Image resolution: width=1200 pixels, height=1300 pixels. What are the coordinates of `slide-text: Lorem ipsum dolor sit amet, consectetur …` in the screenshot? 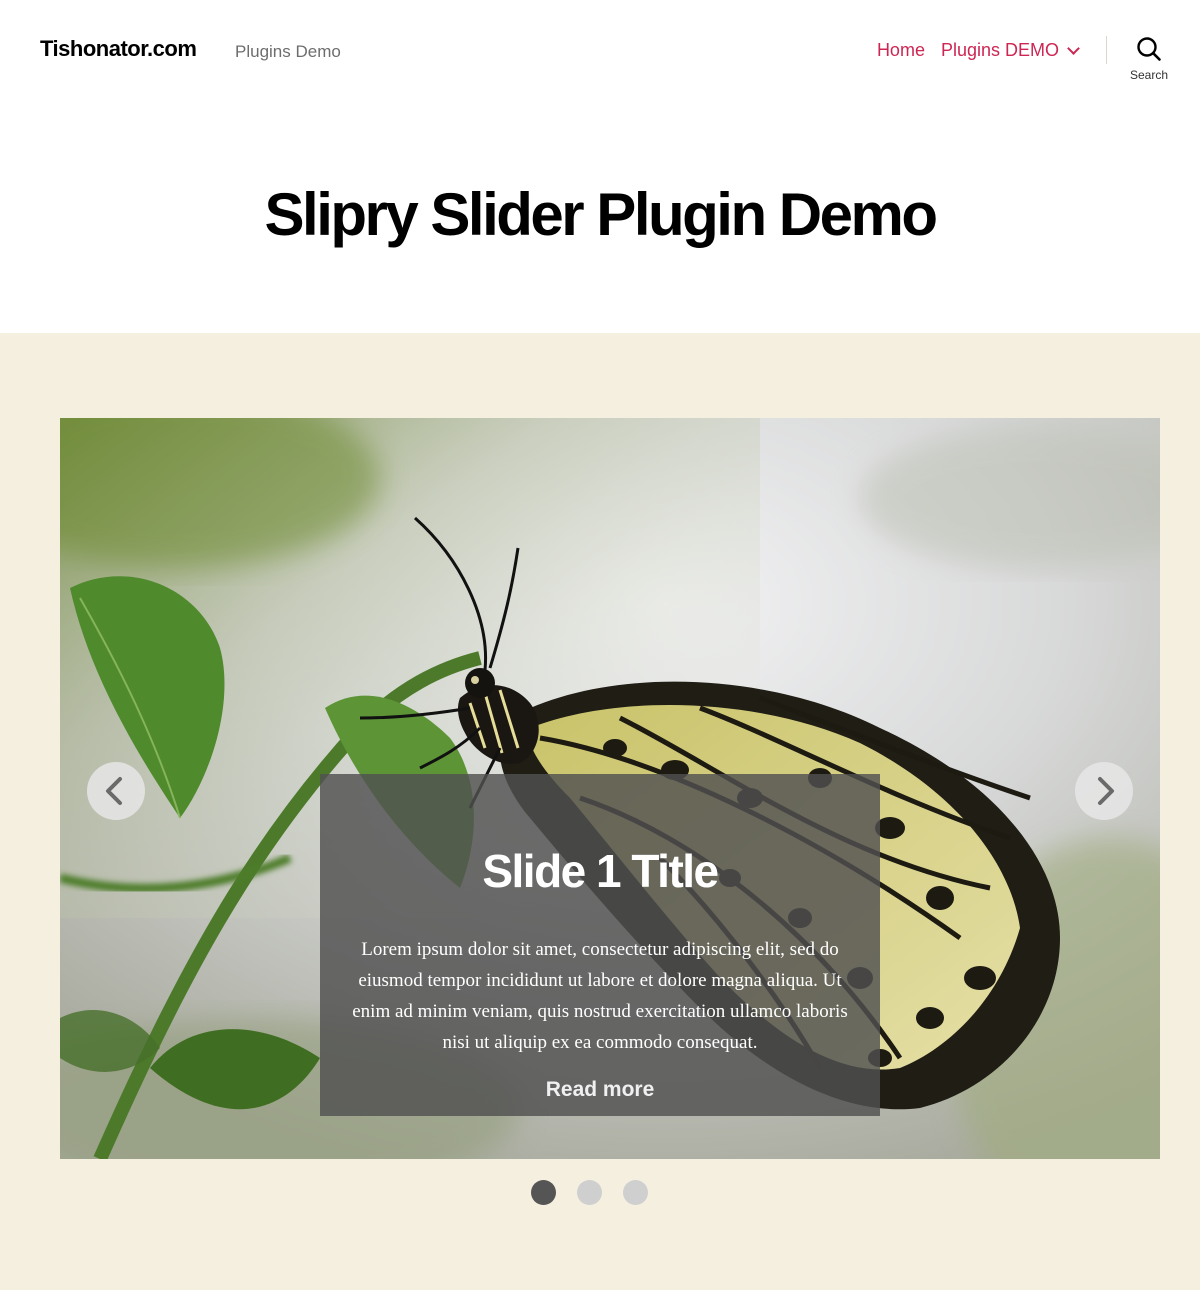 It's located at (600, 996).